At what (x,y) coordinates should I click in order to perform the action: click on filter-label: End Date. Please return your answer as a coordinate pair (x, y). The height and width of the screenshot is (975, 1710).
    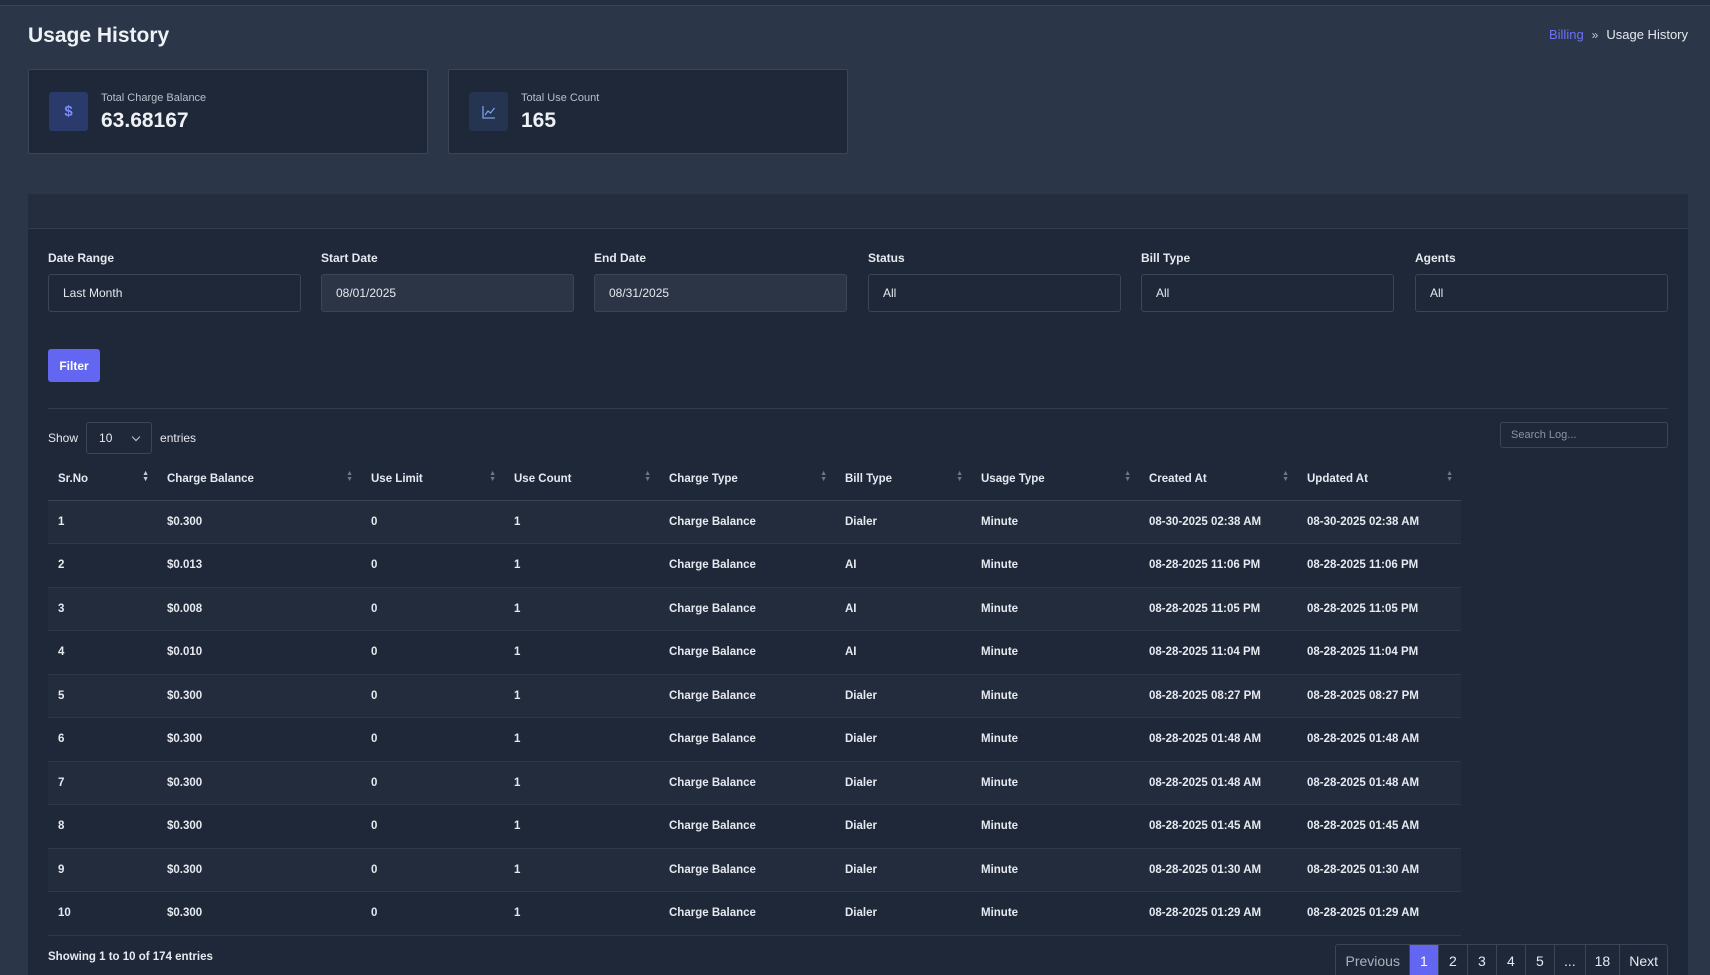
    Looking at the image, I should click on (620, 258).